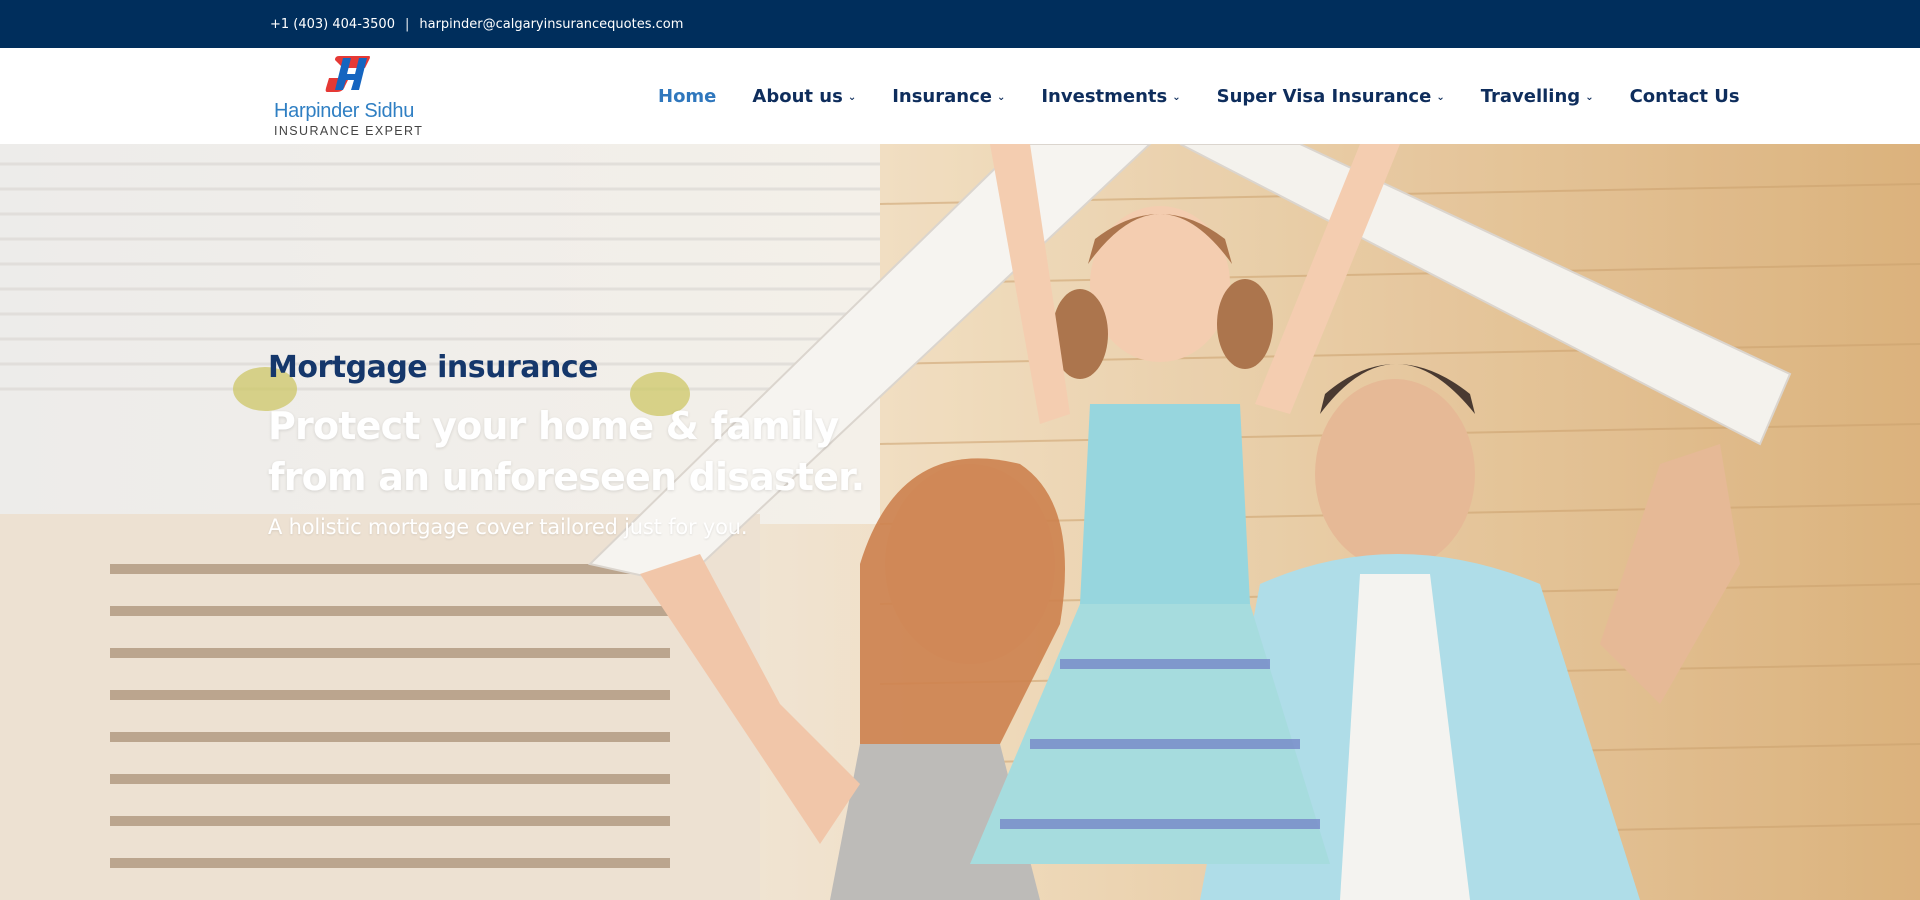 The image size is (1920, 900). I want to click on nav-item-travelling: Travelling ⌄, so click(1537, 96).